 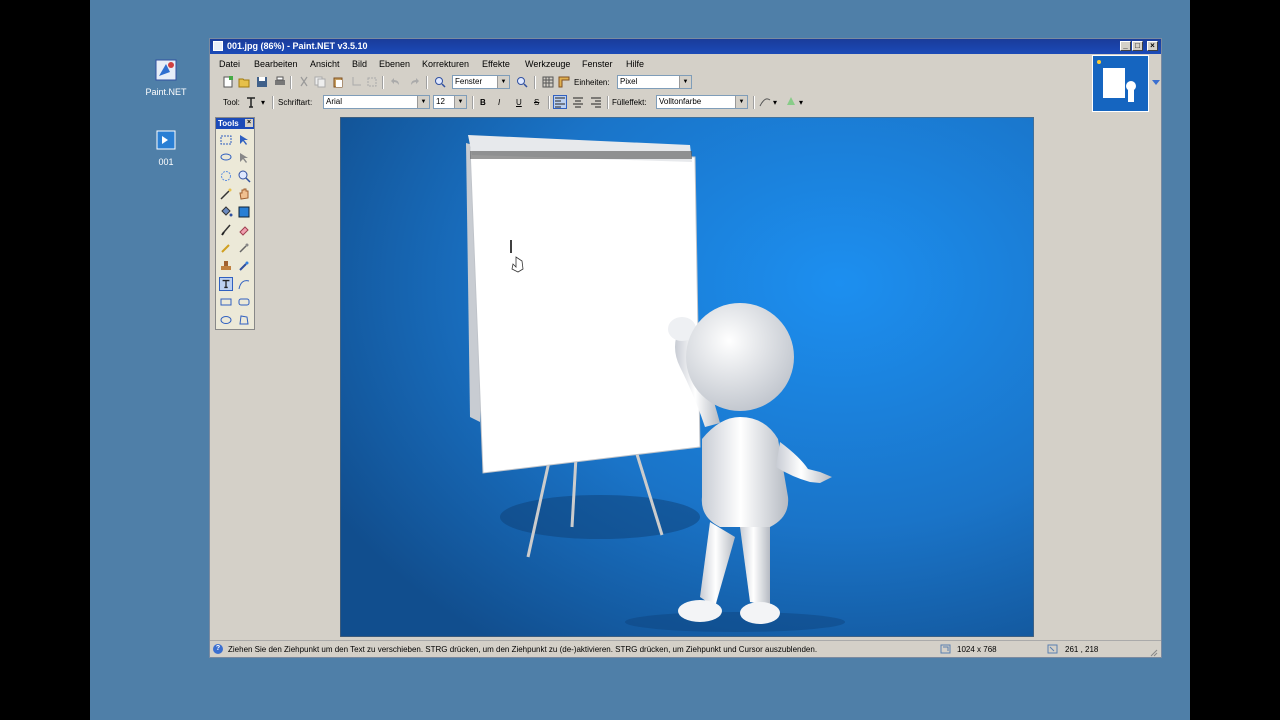 What do you see at coordinates (414, 82) in the screenshot?
I see `redo-icon` at bounding box center [414, 82].